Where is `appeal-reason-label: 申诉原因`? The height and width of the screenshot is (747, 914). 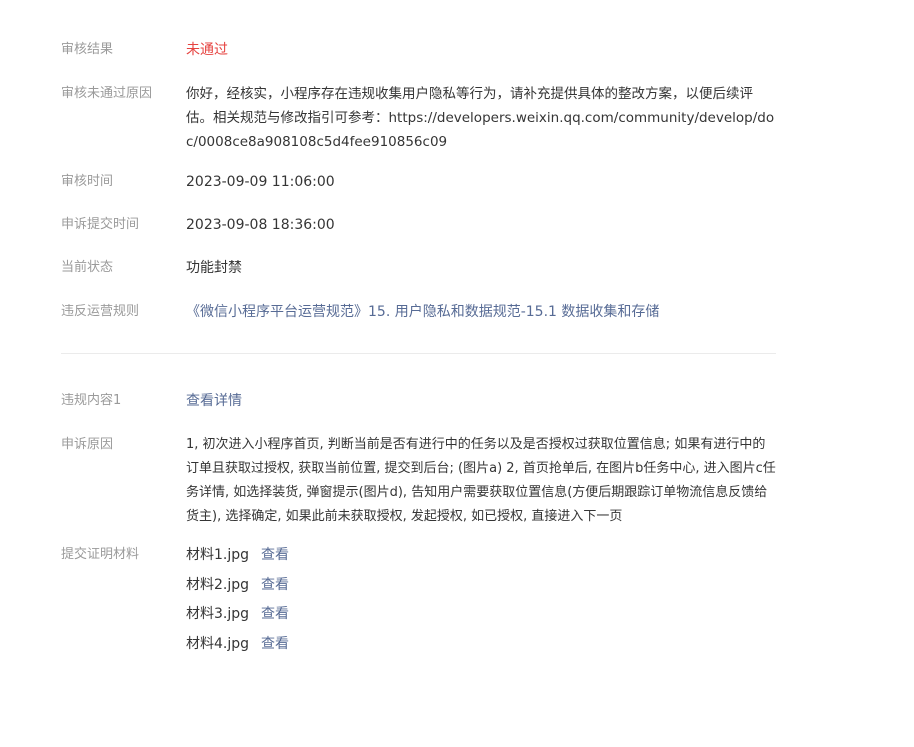
appeal-reason-label: 申诉原因 is located at coordinates (87, 444).